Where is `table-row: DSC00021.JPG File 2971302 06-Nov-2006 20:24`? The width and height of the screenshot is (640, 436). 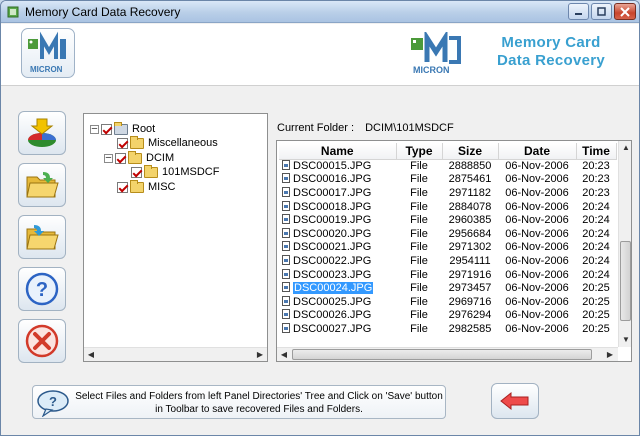
table-row: DSC00021.JPG File 2971302 06-Nov-2006 20:24 is located at coordinates (447, 248).